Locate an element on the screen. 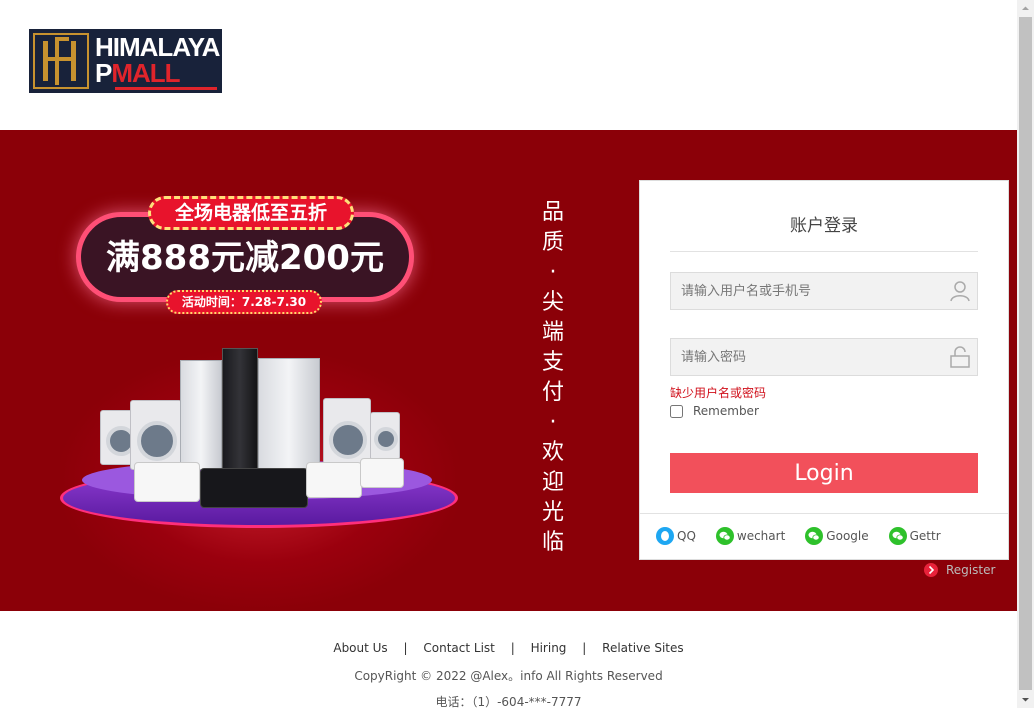  remember-option: Remember is located at coordinates (714, 411).